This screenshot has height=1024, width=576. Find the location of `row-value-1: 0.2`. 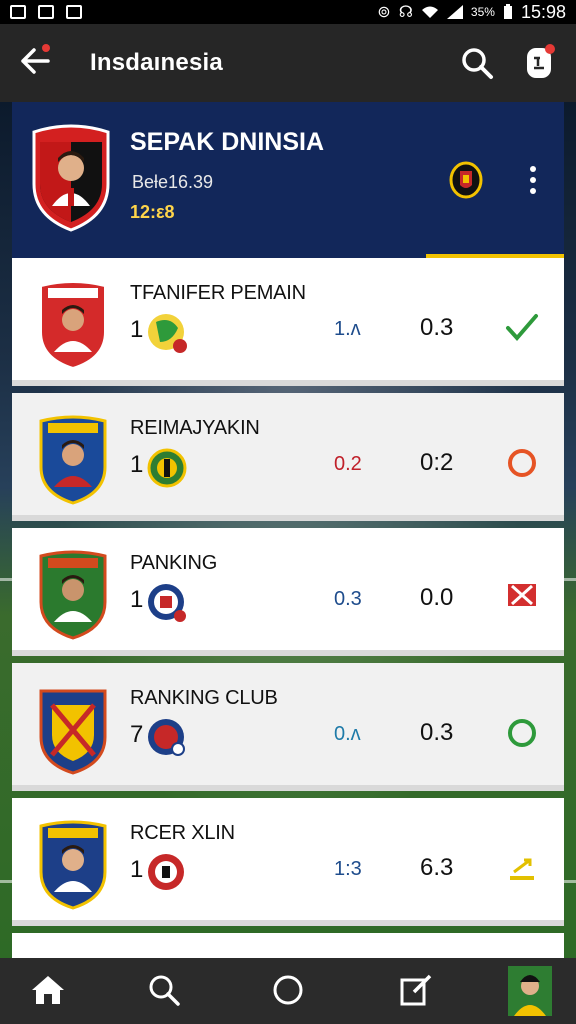

row-value-1: 0.2 is located at coordinates (348, 464).